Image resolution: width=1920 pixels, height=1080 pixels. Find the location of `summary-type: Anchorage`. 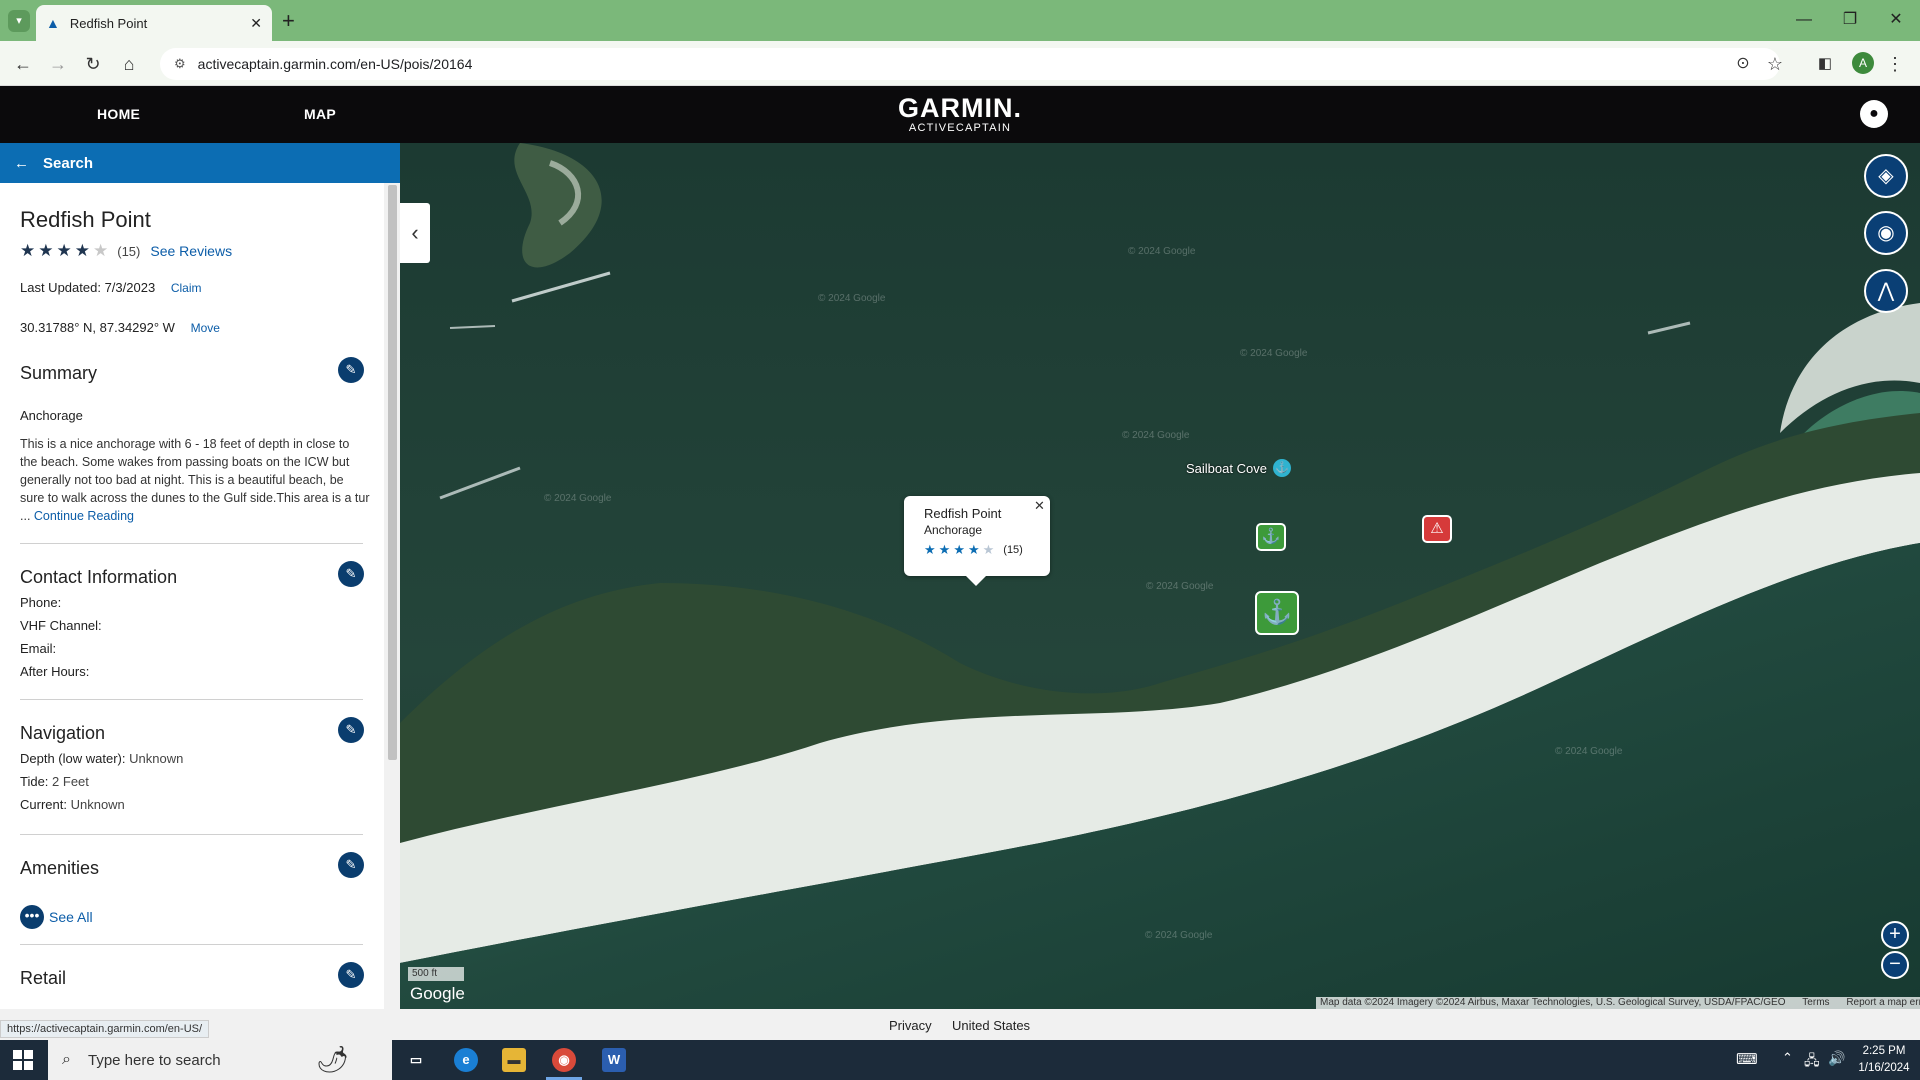

summary-type: Anchorage is located at coordinates (51, 415).